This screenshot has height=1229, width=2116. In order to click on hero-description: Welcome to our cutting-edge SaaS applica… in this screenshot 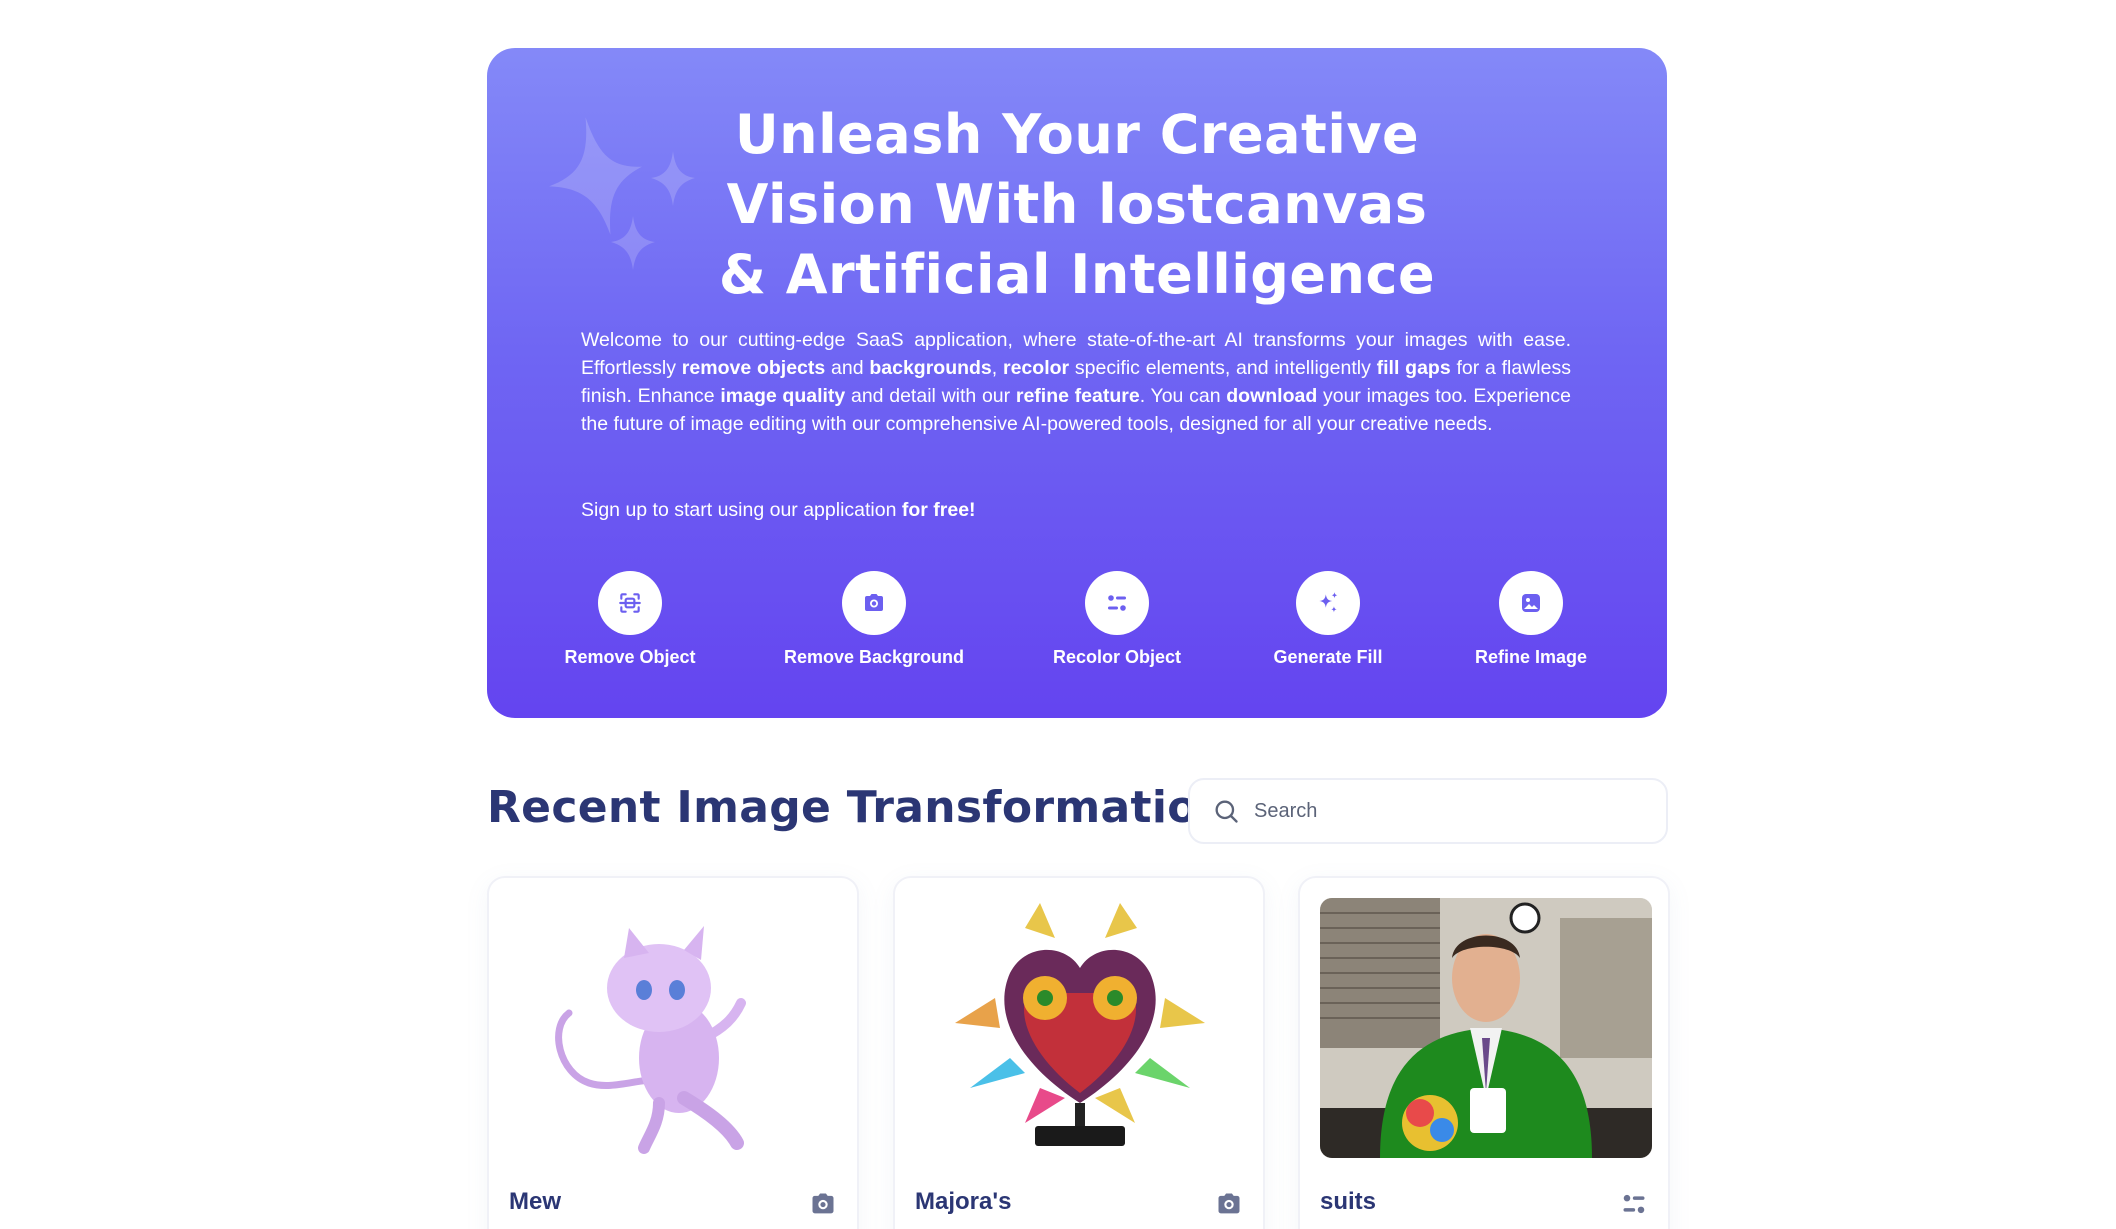, I will do `click(1076, 382)`.